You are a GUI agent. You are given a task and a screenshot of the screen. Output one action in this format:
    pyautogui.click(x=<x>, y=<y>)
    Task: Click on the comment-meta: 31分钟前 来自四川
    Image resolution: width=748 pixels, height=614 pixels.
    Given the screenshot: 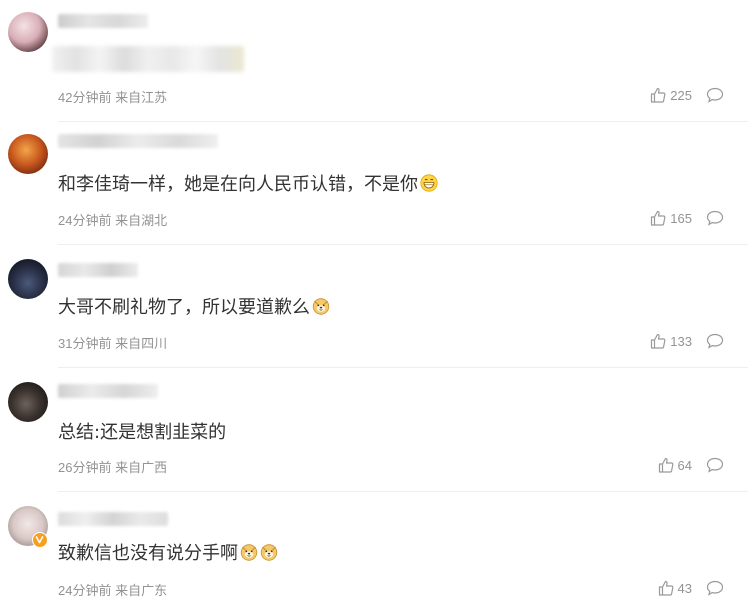 What is the action you would take?
    pyautogui.click(x=112, y=342)
    